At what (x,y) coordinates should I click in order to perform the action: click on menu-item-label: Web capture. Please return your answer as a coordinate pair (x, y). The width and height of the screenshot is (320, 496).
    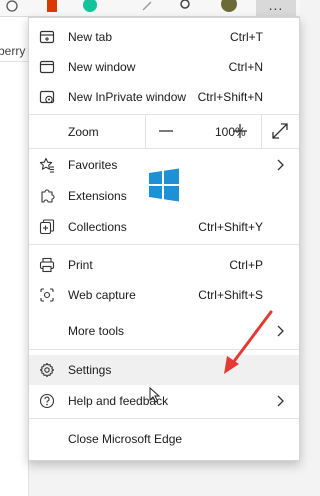
    Looking at the image, I should click on (102, 295).